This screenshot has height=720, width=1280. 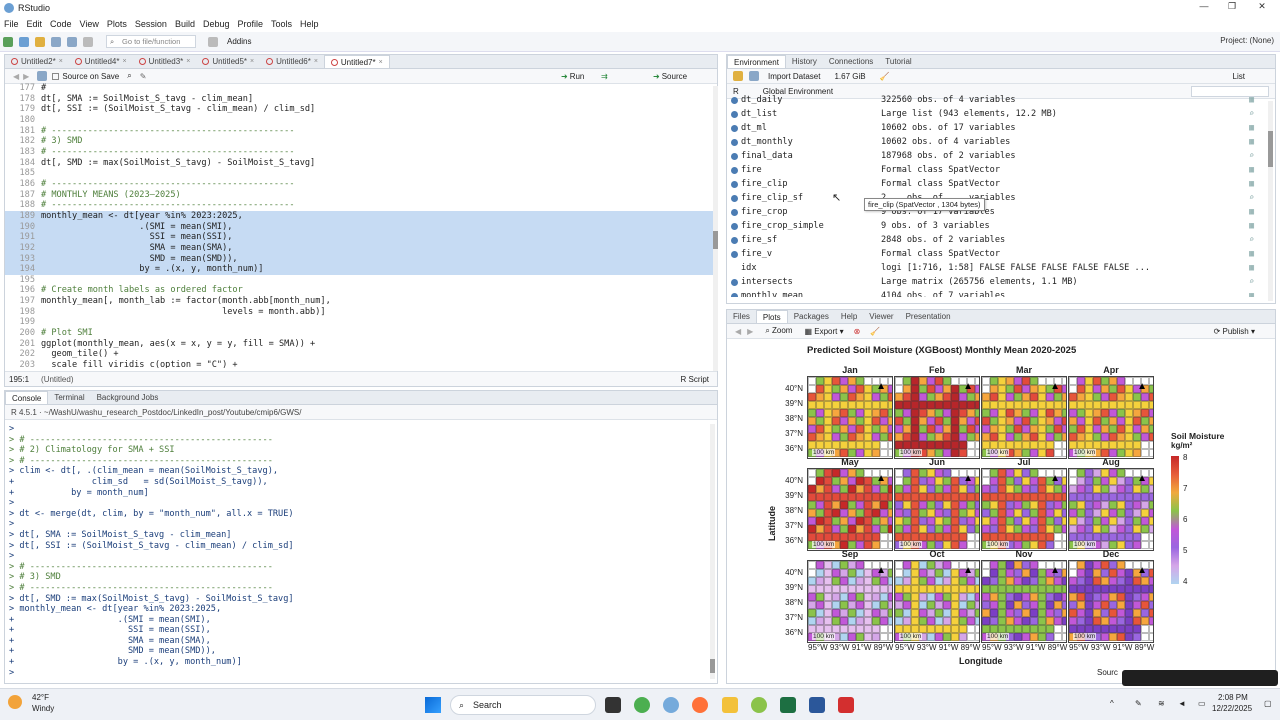 I want to click on tab-untitled7-: Untitled7* ×, so click(x=356, y=62).